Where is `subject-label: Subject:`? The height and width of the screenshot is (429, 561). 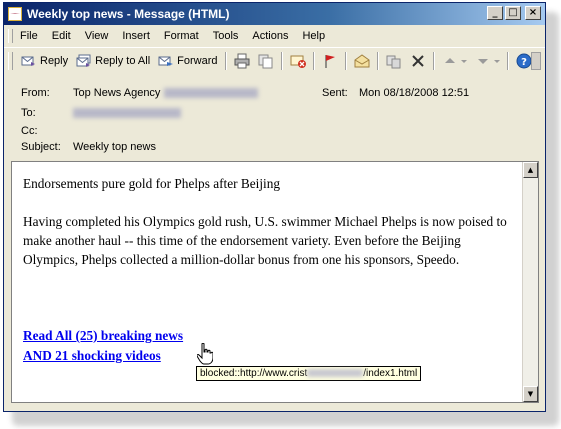 subject-label: Subject: is located at coordinates (41, 147).